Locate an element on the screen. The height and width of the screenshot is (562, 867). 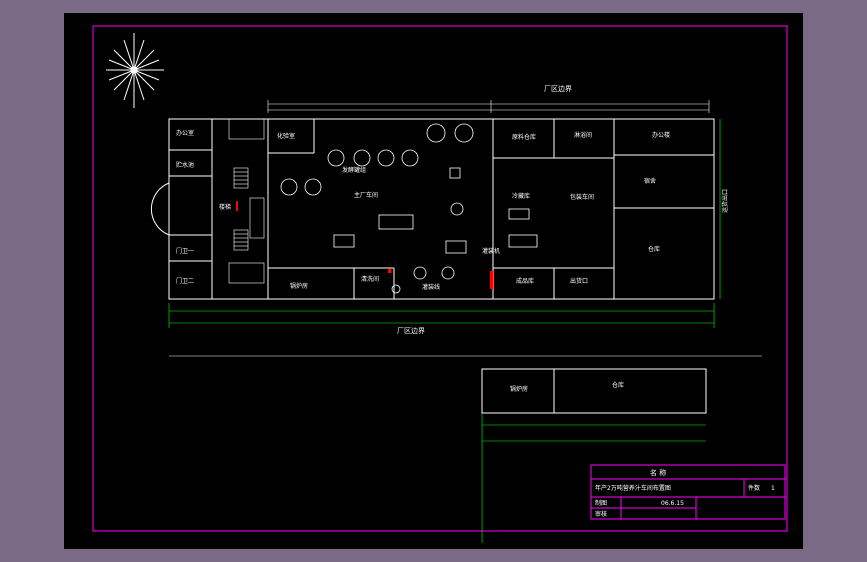
room-label-lower-left: 锅炉房 is located at coordinates (519, 389).